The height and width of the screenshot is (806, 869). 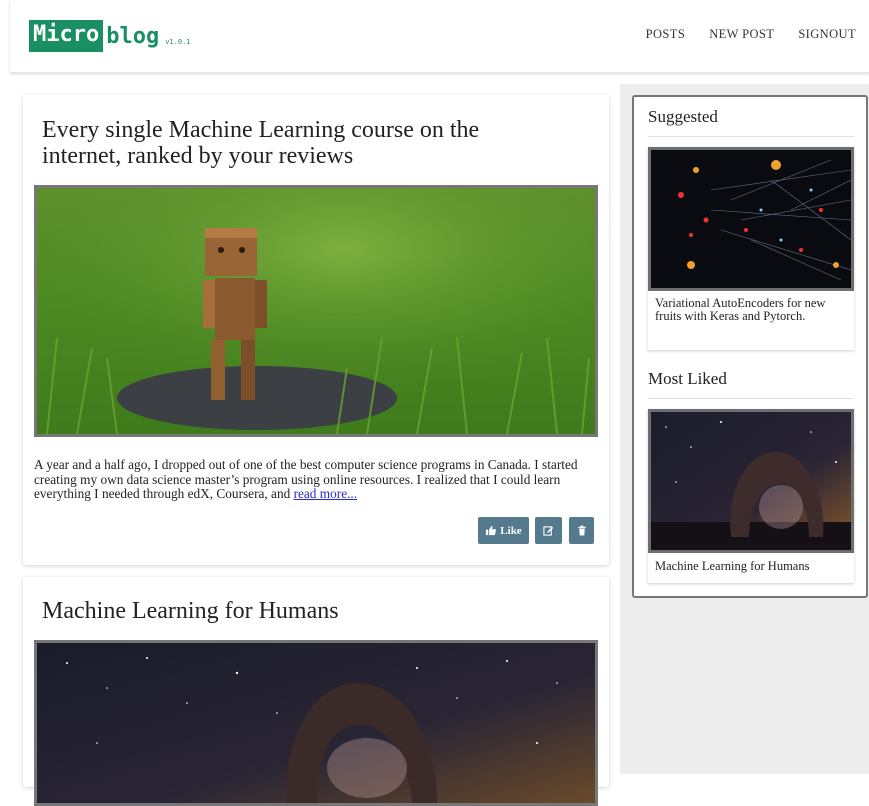 I want to click on brand-logo-box: Micro, so click(x=66, y=36).